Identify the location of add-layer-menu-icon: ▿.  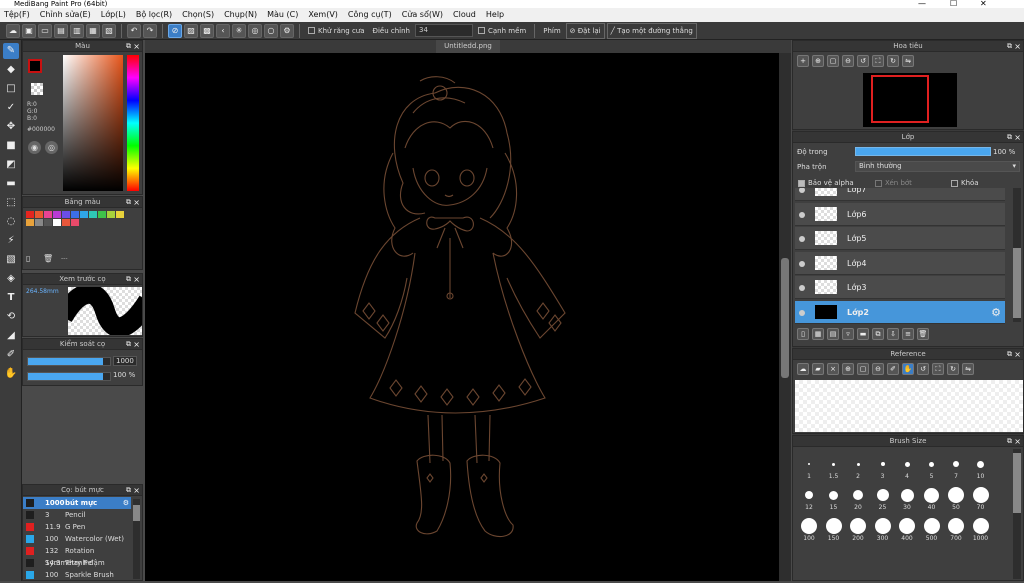
(848, 334).